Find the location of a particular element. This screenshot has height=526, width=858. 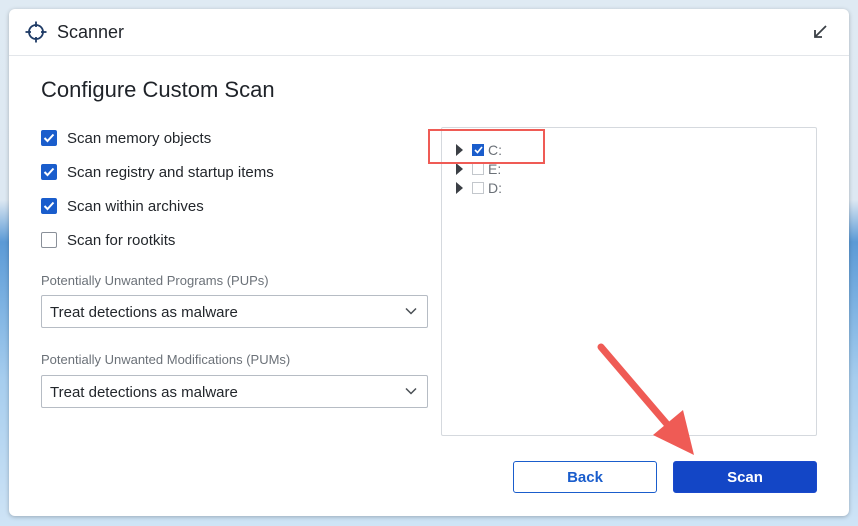

crosshair-icon is located at coordinates (36, 32).